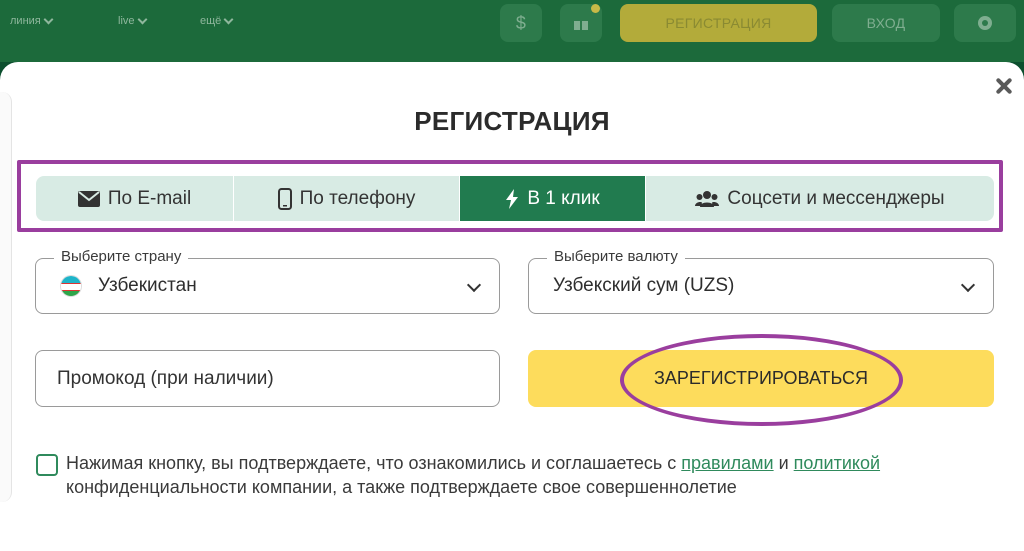 The height and width of the screenshot is (551, 1024). Describe the element at coordinates (25, 21) in the screenshot. I see `nav-item-label: линия` at that location.